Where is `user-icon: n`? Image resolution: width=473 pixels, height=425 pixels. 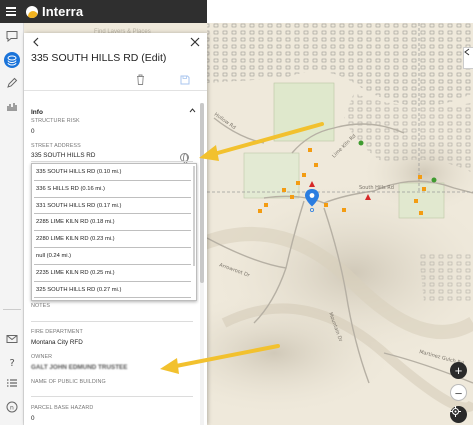 user-icon: n is located at coordinates (12, 407).